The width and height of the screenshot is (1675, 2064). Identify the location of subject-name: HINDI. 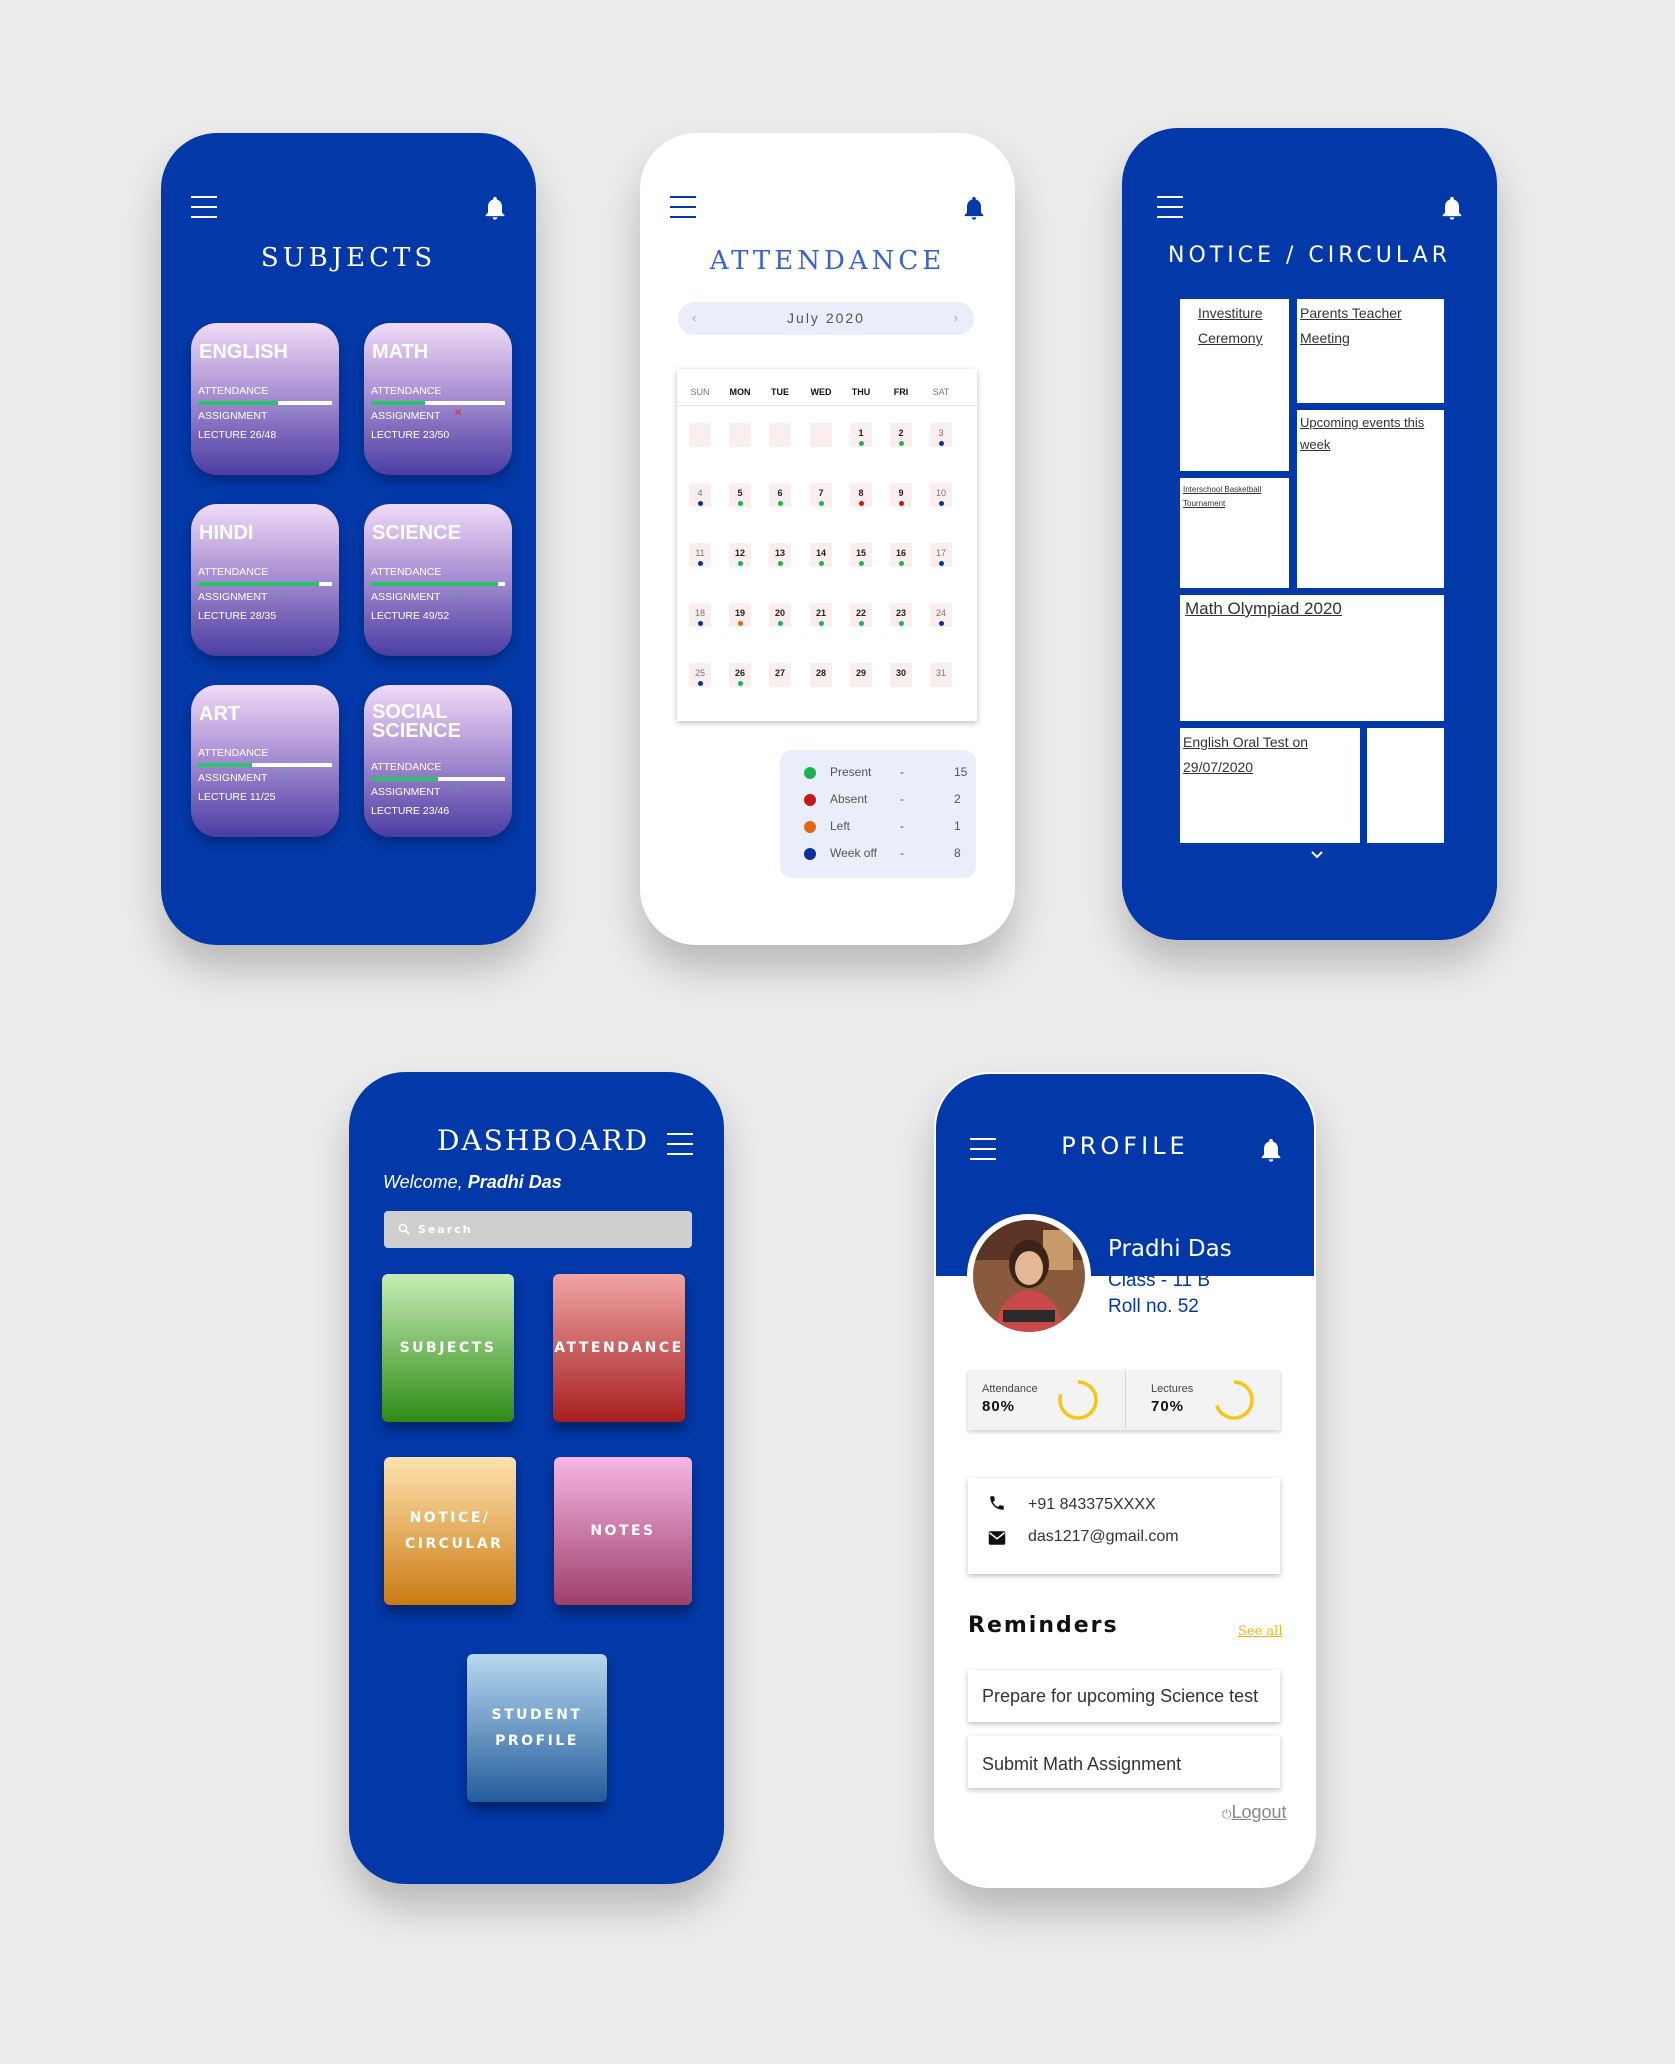
(226, 533).